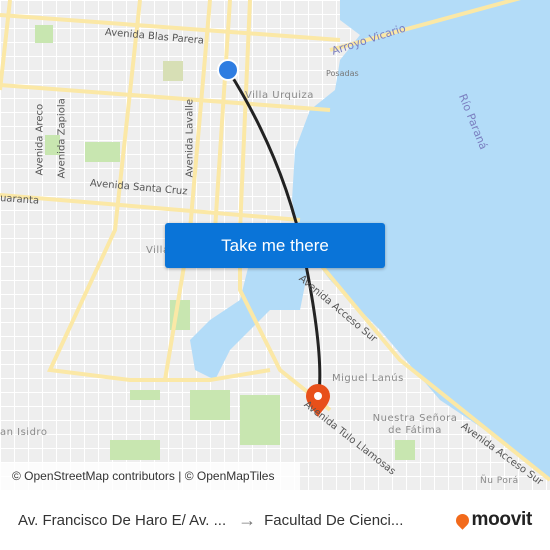  I want to click on moovit-wordmark: moovit, so click(502, 519).